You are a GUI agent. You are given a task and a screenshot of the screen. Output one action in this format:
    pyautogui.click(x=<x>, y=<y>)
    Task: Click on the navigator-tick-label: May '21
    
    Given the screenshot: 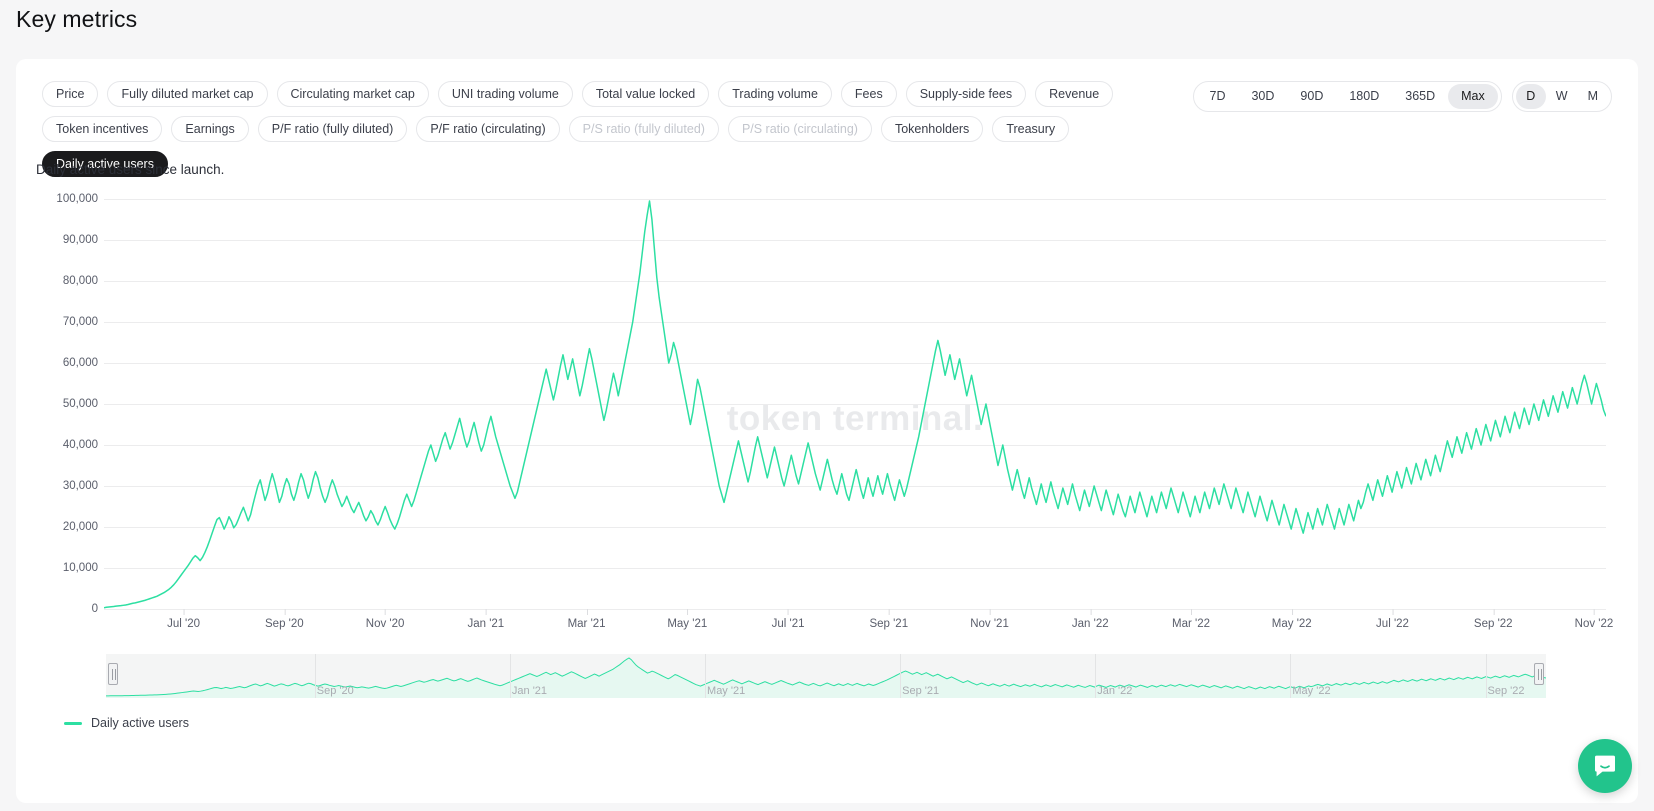 What is the action you would take?
    pyautogui.click(x=726, y=691)
    